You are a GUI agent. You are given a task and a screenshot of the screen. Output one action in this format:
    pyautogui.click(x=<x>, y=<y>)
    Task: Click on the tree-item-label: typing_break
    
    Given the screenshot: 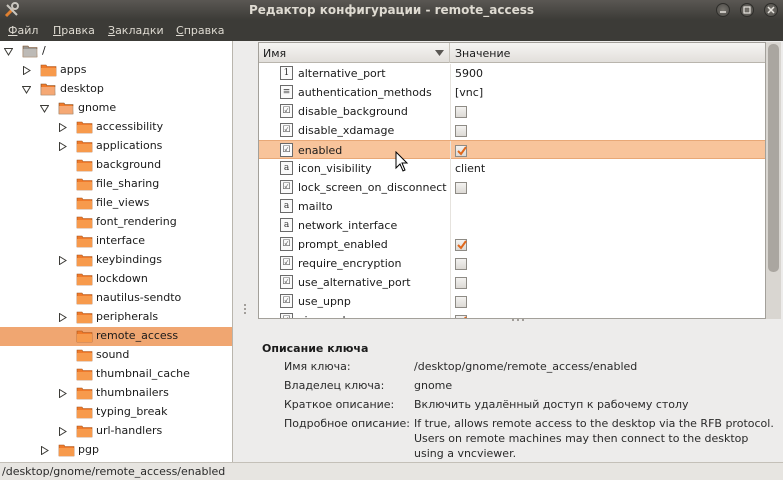 What is the action you would take?
    pyautogui.click(x=132, y=411)
    